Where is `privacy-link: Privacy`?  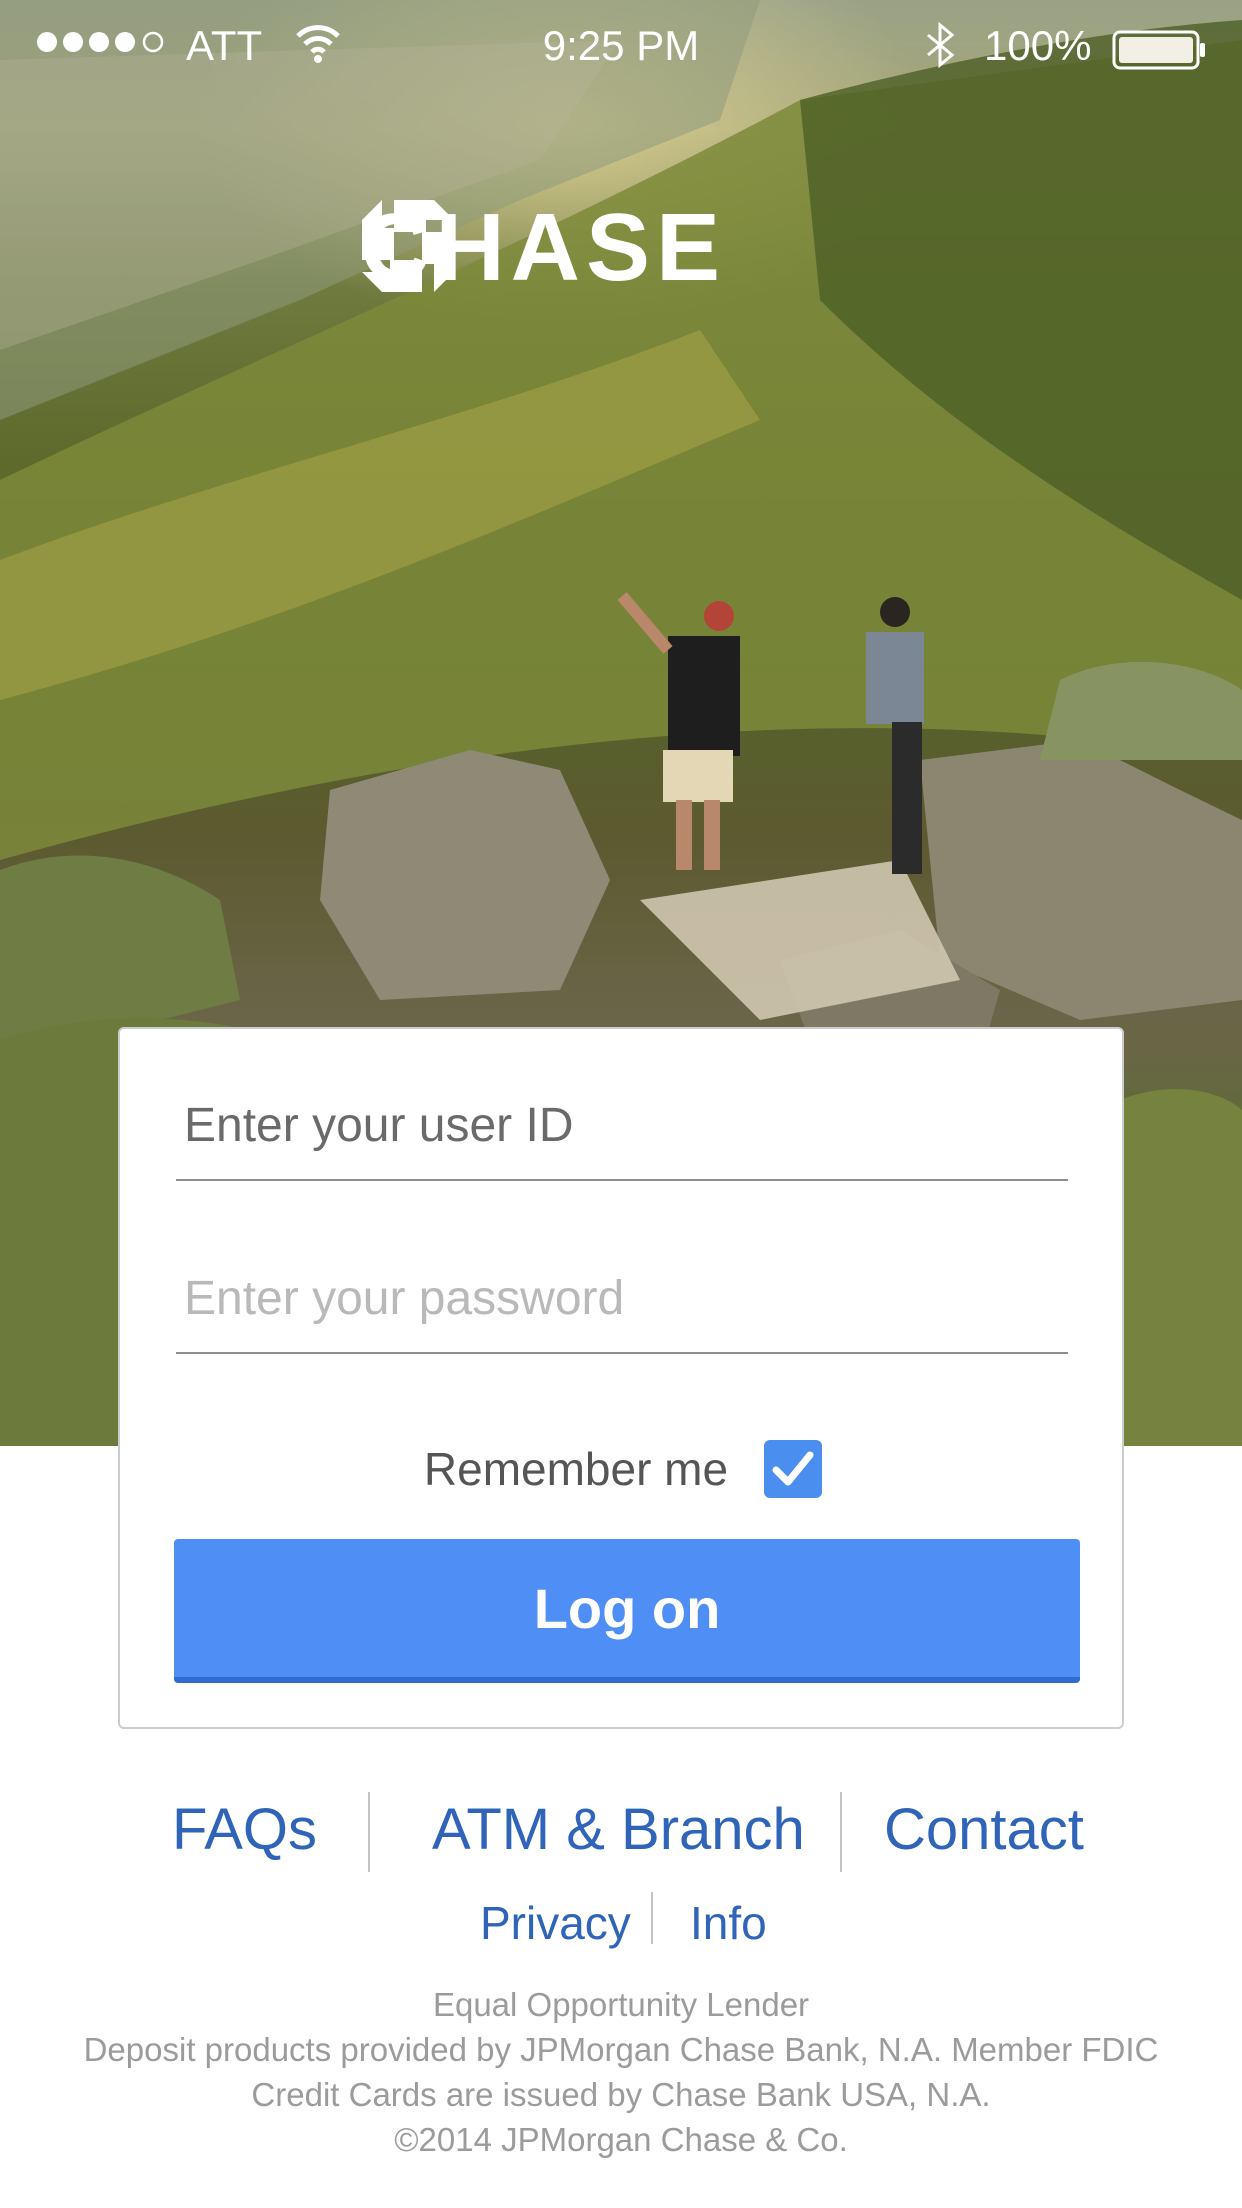
privacy-link: Privacy is located at coordinates (555, 1923).